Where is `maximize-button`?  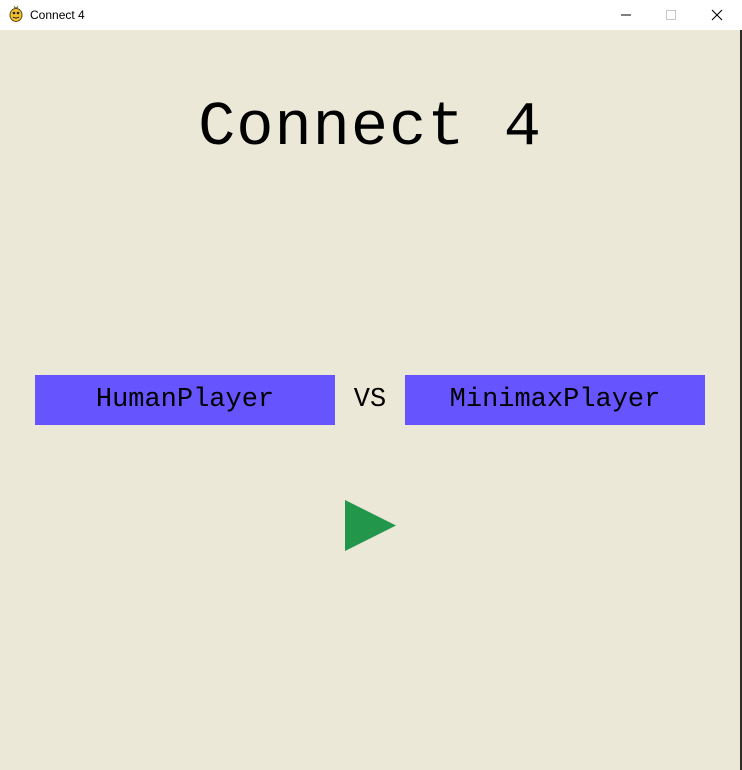 maximize-button is located at coordinates (671, 15).